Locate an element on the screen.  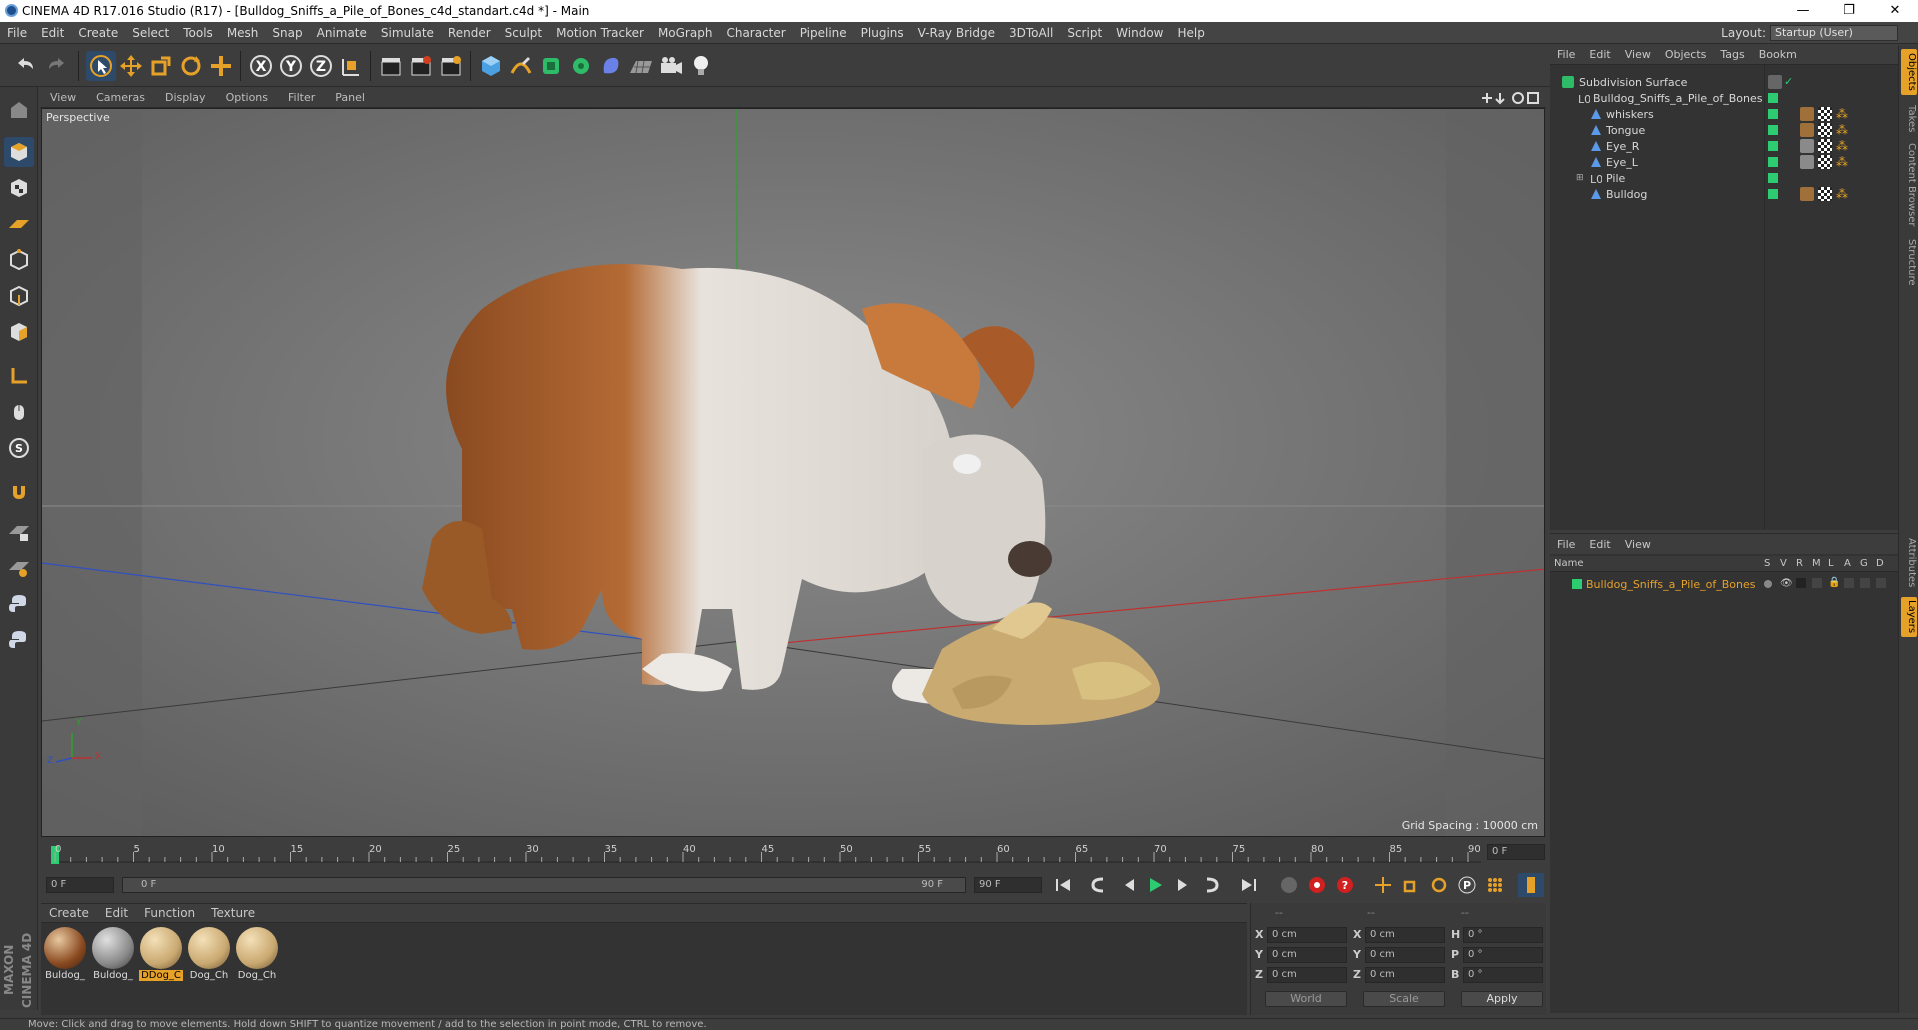
render-settings-button is located at coordinates (451, 66).